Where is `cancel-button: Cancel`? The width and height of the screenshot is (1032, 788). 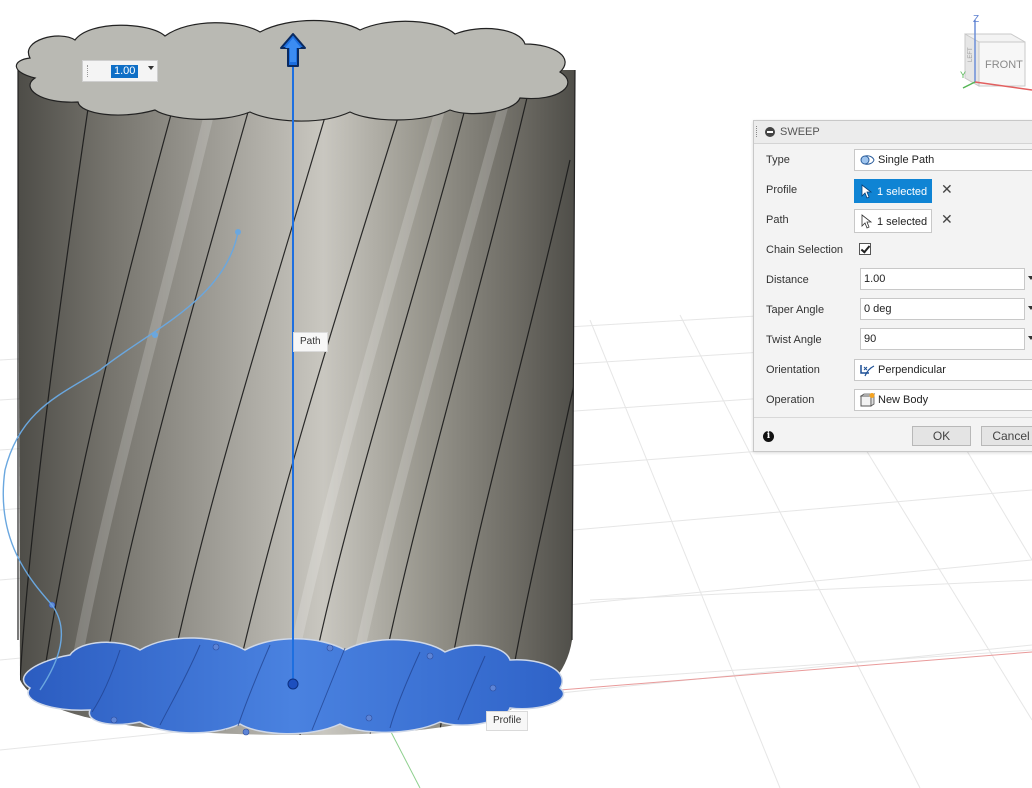 cancel-button: Cancel is located at coordinates (1006, 436).